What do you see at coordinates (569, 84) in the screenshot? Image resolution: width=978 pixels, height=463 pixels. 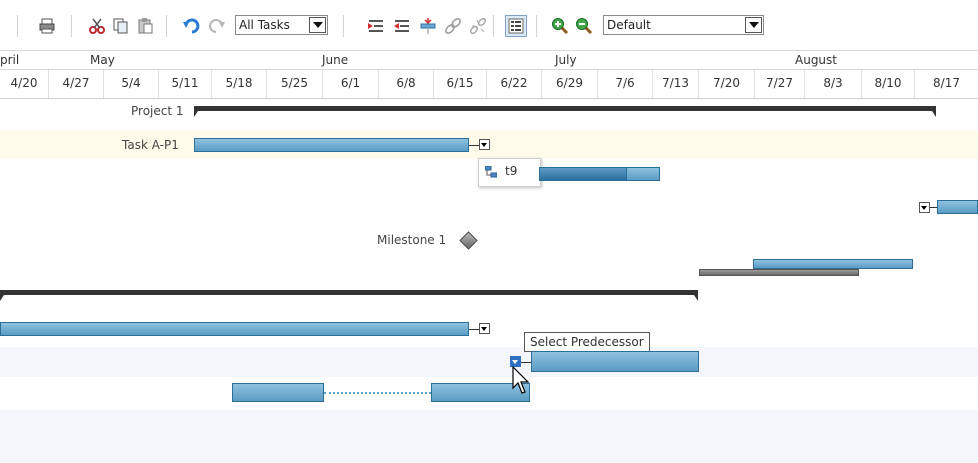 I see `week-label: 6/29` at bounding box center [569, 84].